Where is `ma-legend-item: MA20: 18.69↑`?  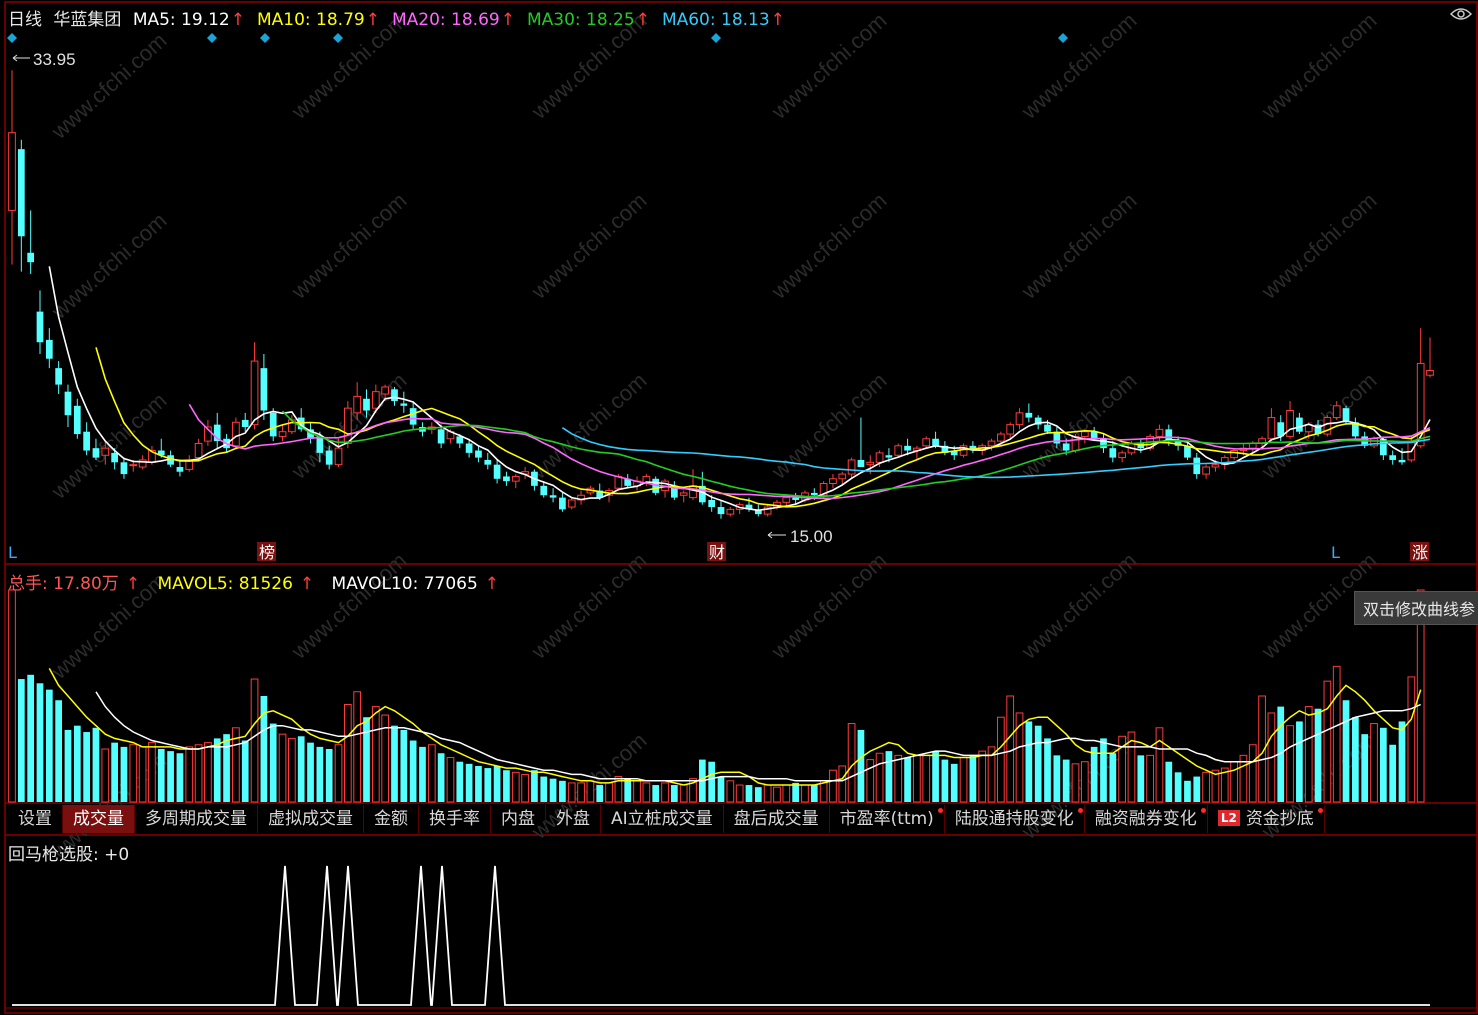
ma-legend-item: MA20: 18.69↑ is located at coordinates (456, 20).